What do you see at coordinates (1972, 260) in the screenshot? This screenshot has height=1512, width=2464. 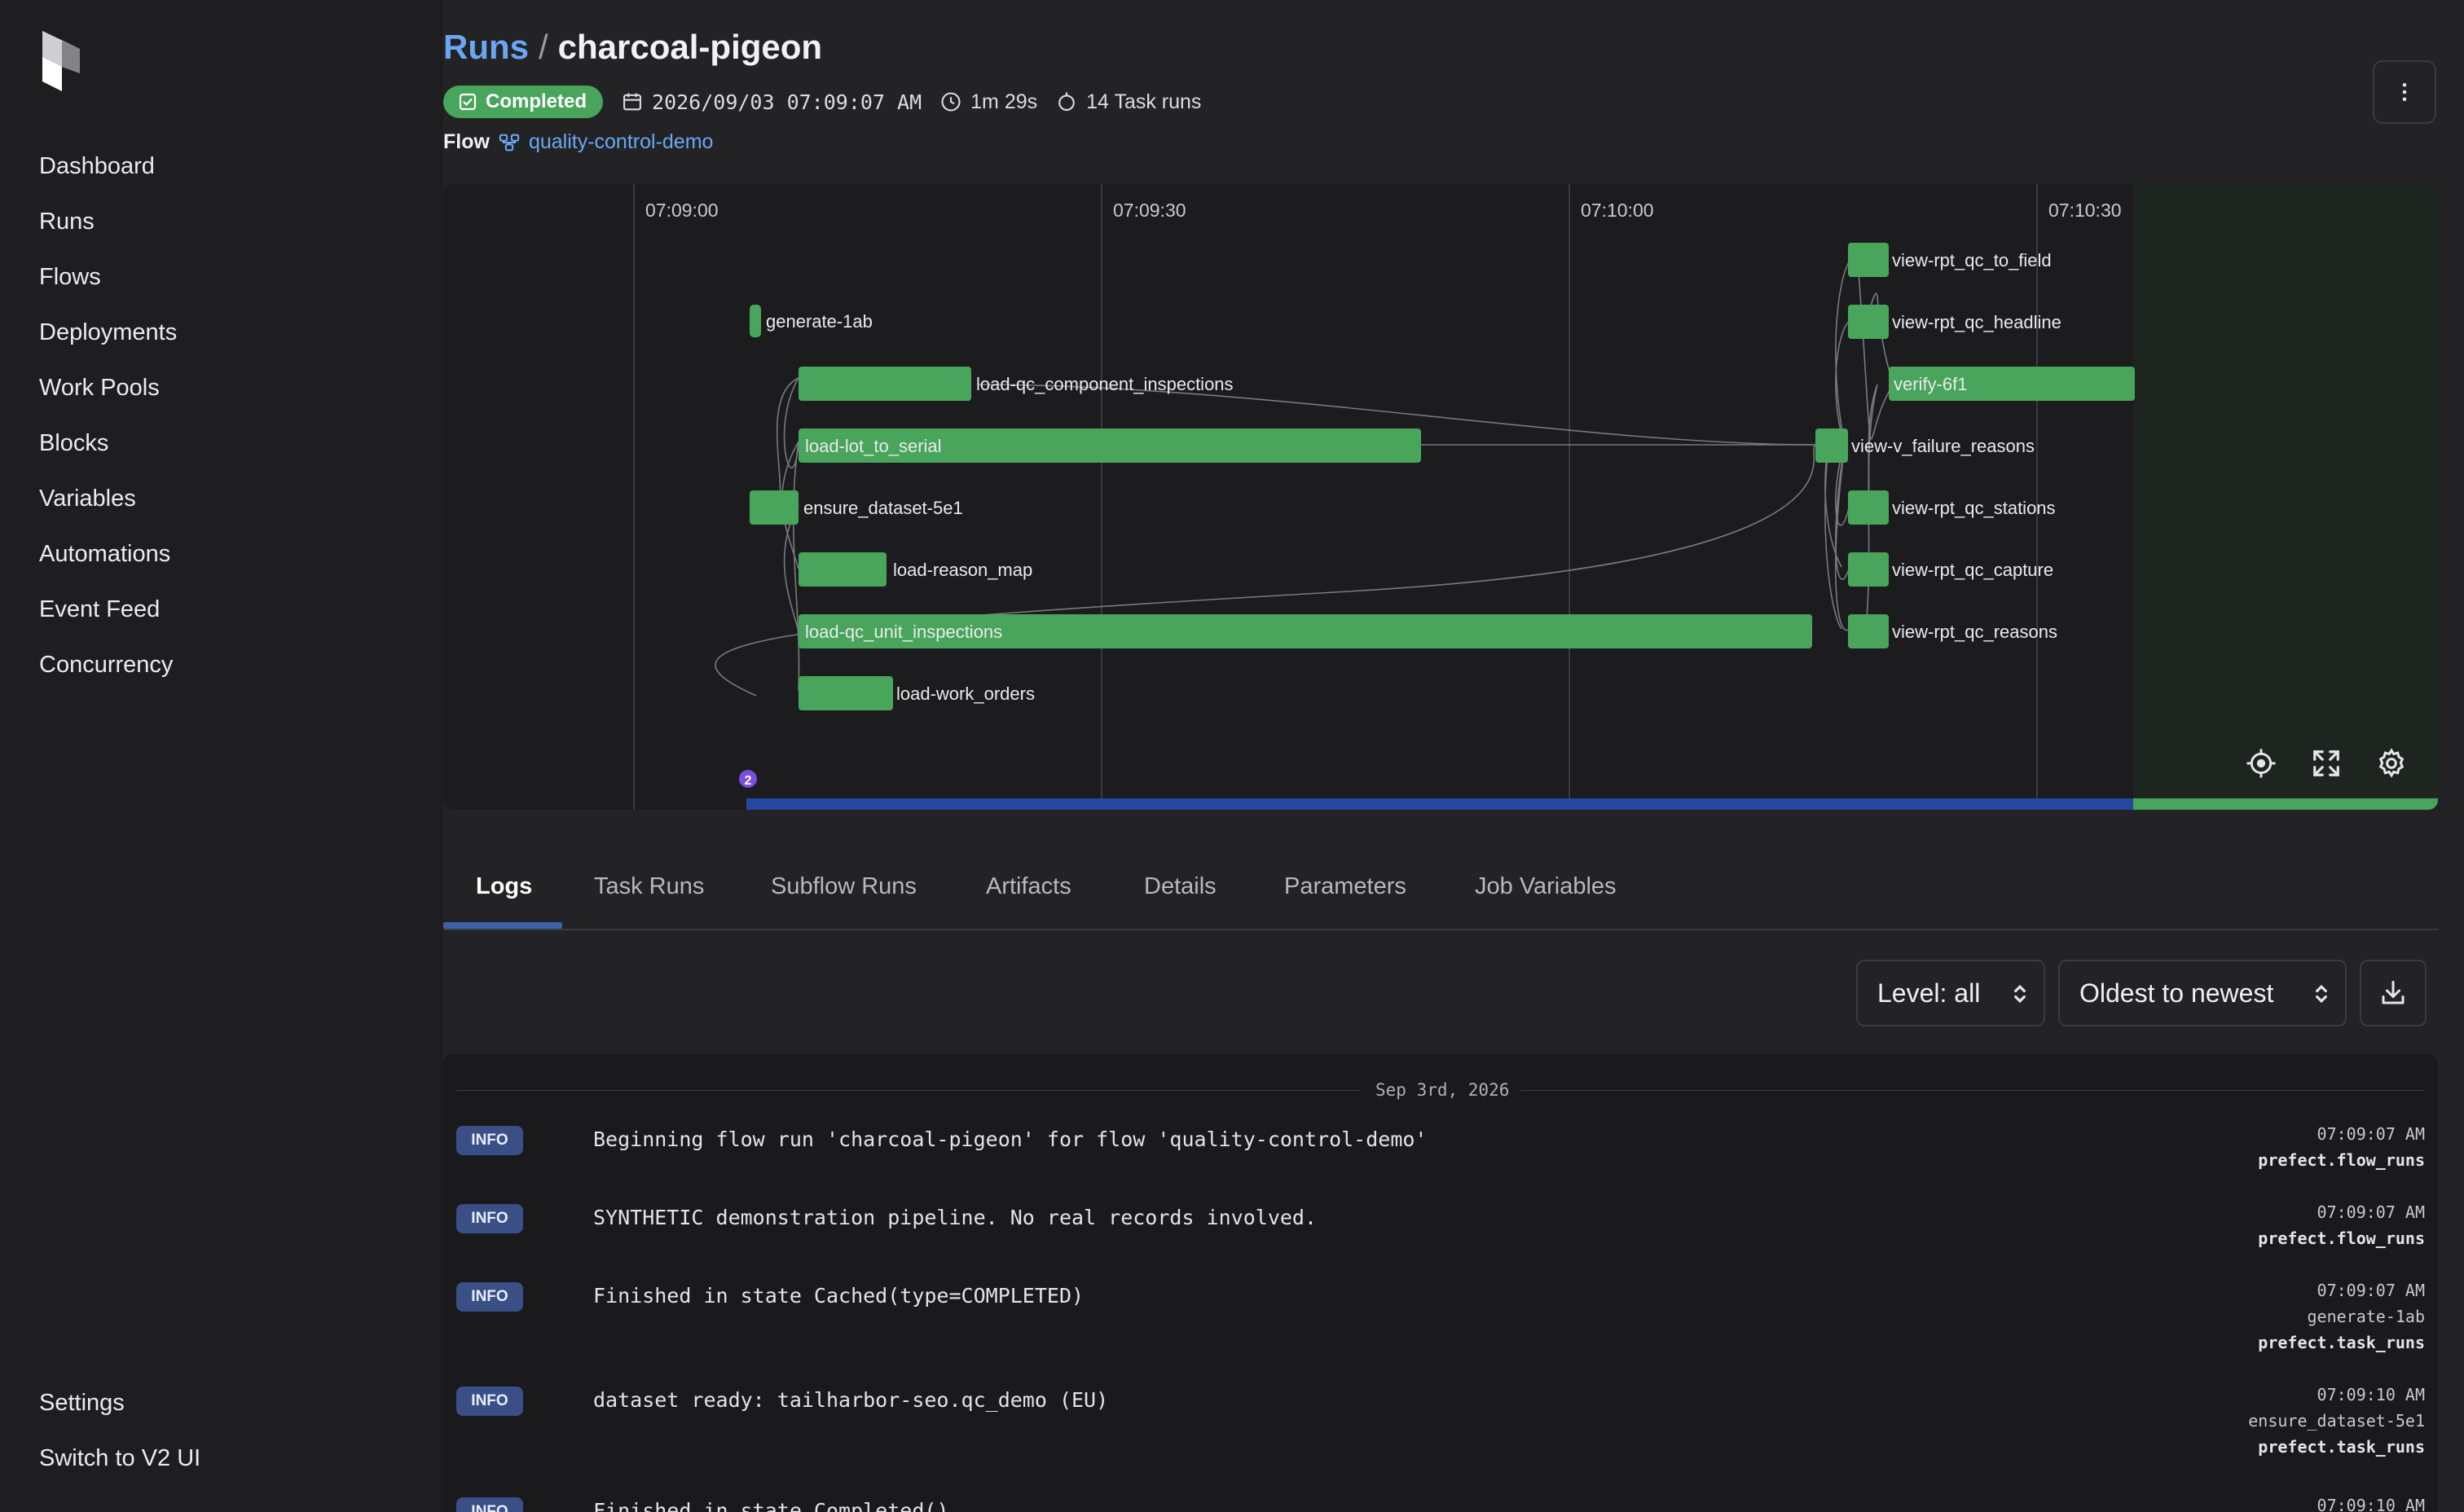 I see `node-label: view-rpt_qc_to_field` at bounding box center [1972, 260].